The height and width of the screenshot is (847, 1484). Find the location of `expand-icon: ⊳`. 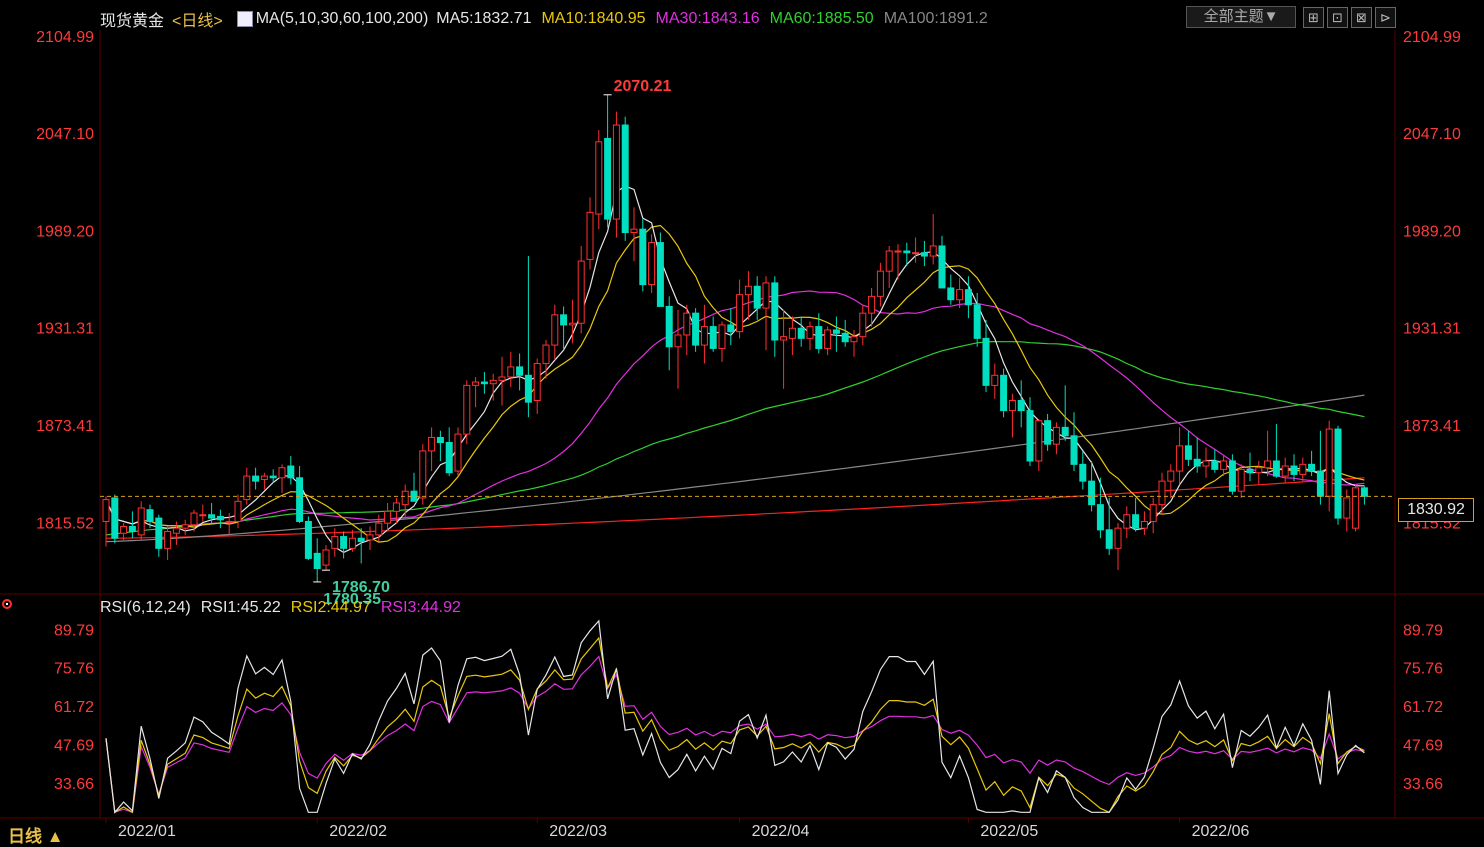

expand-icon: ⊳ is located at coordinates (1385, 17).